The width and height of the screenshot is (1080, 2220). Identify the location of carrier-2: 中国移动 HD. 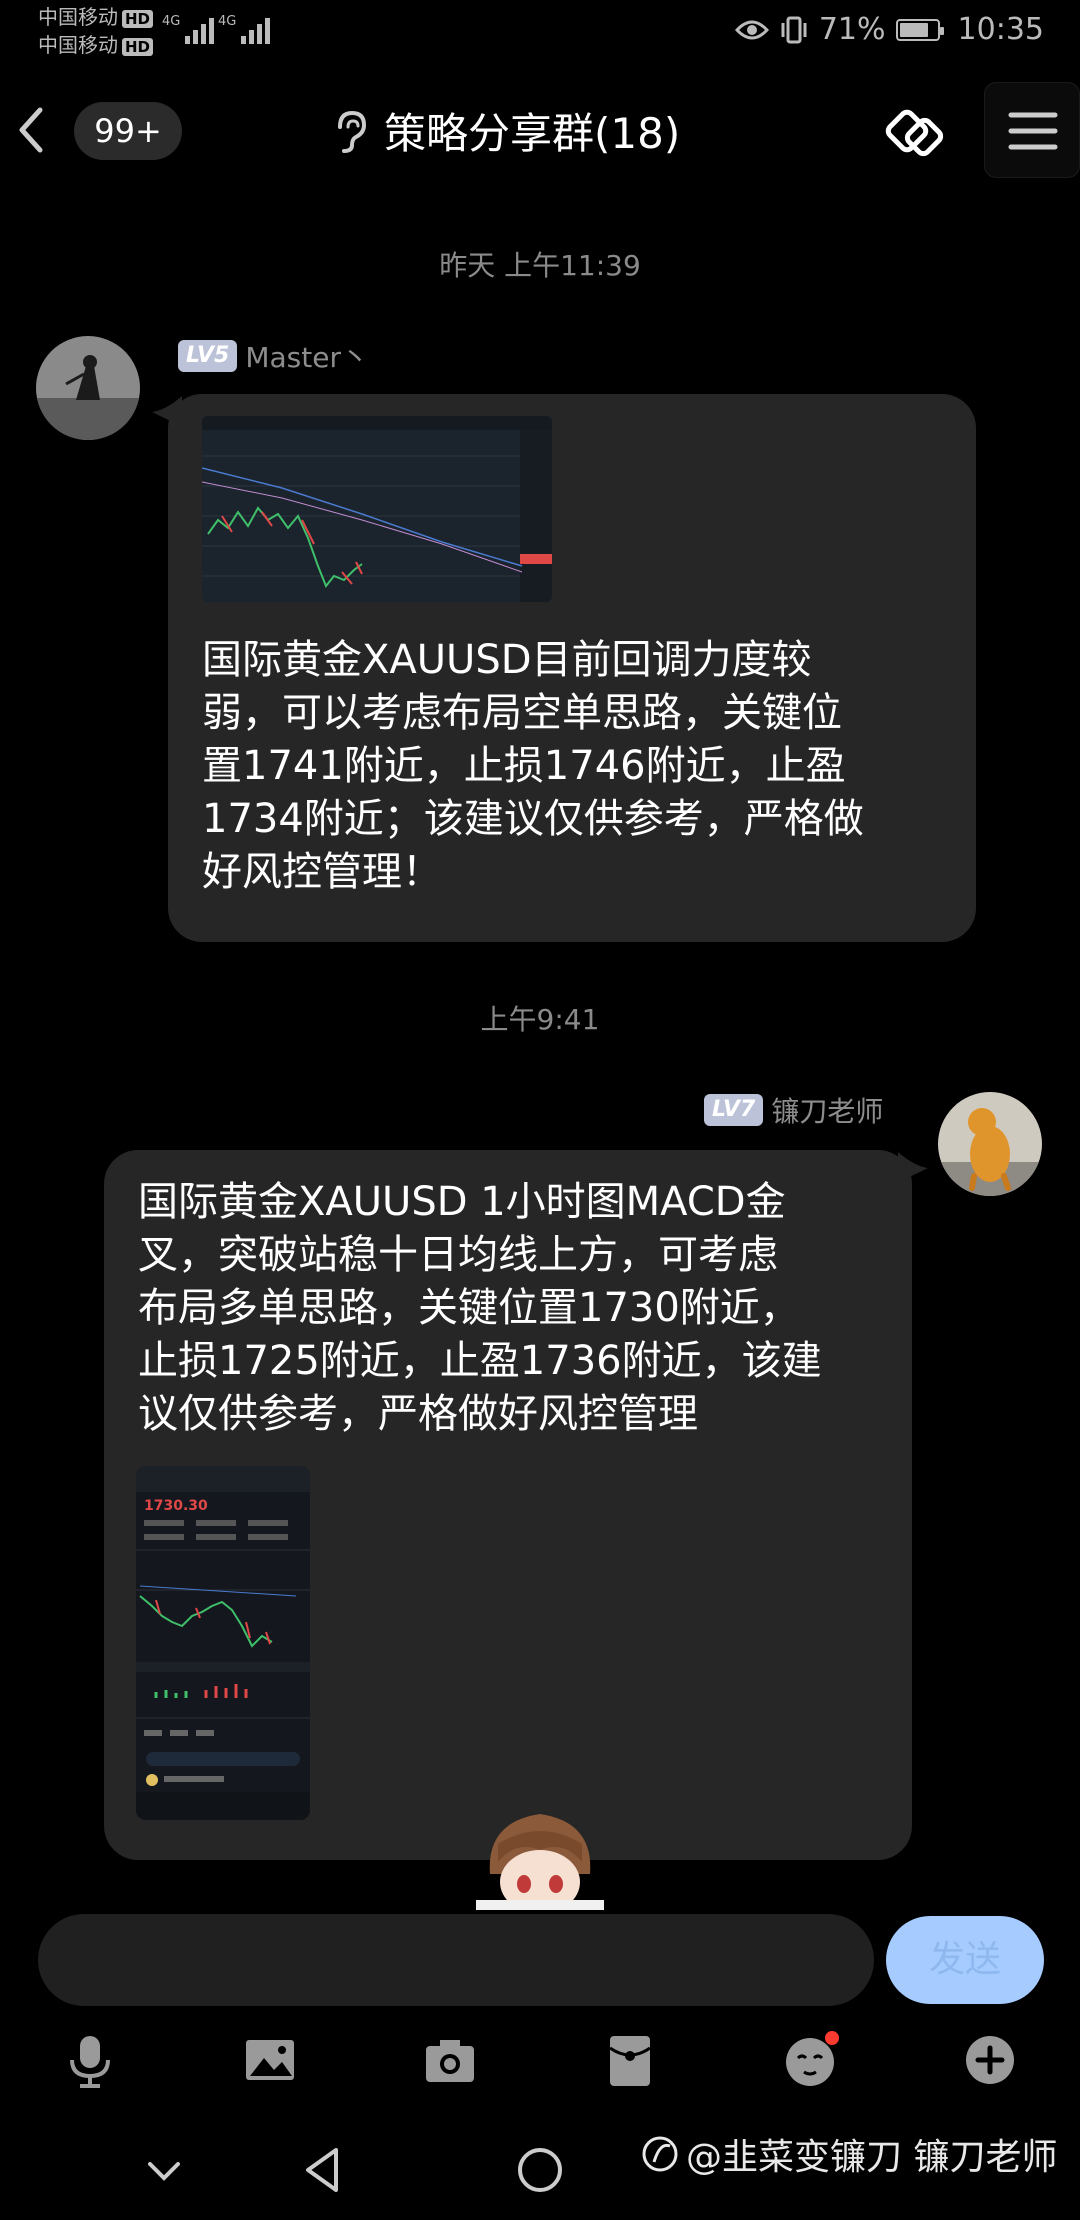
(96, 45).